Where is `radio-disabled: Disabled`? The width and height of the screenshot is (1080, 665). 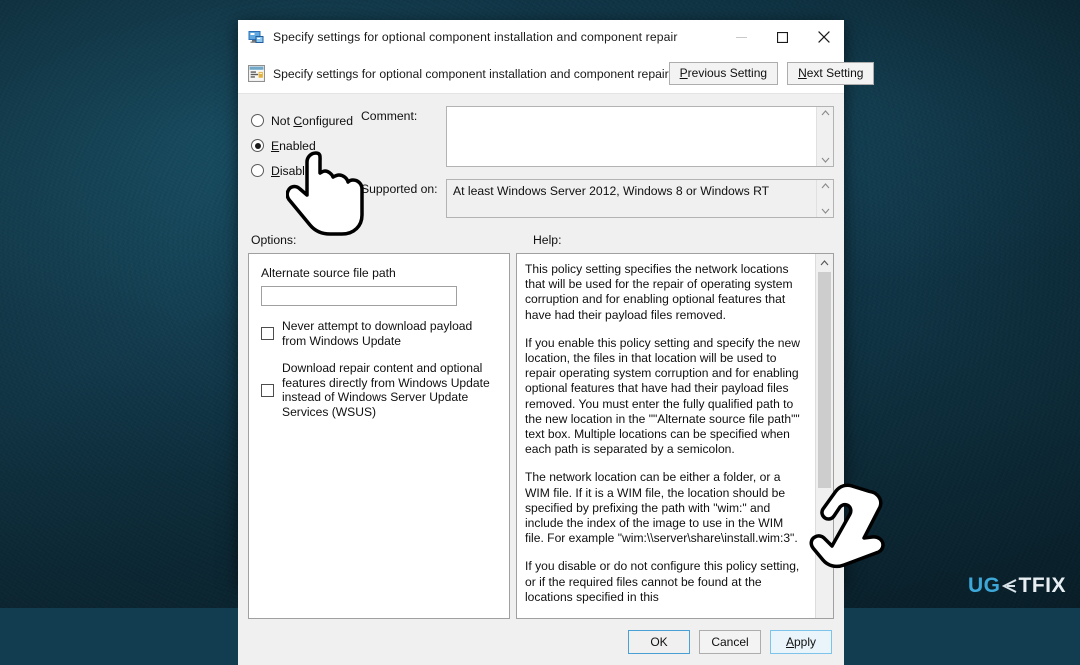
radio-disabled: Disabled is located at coordinates (306, 170).